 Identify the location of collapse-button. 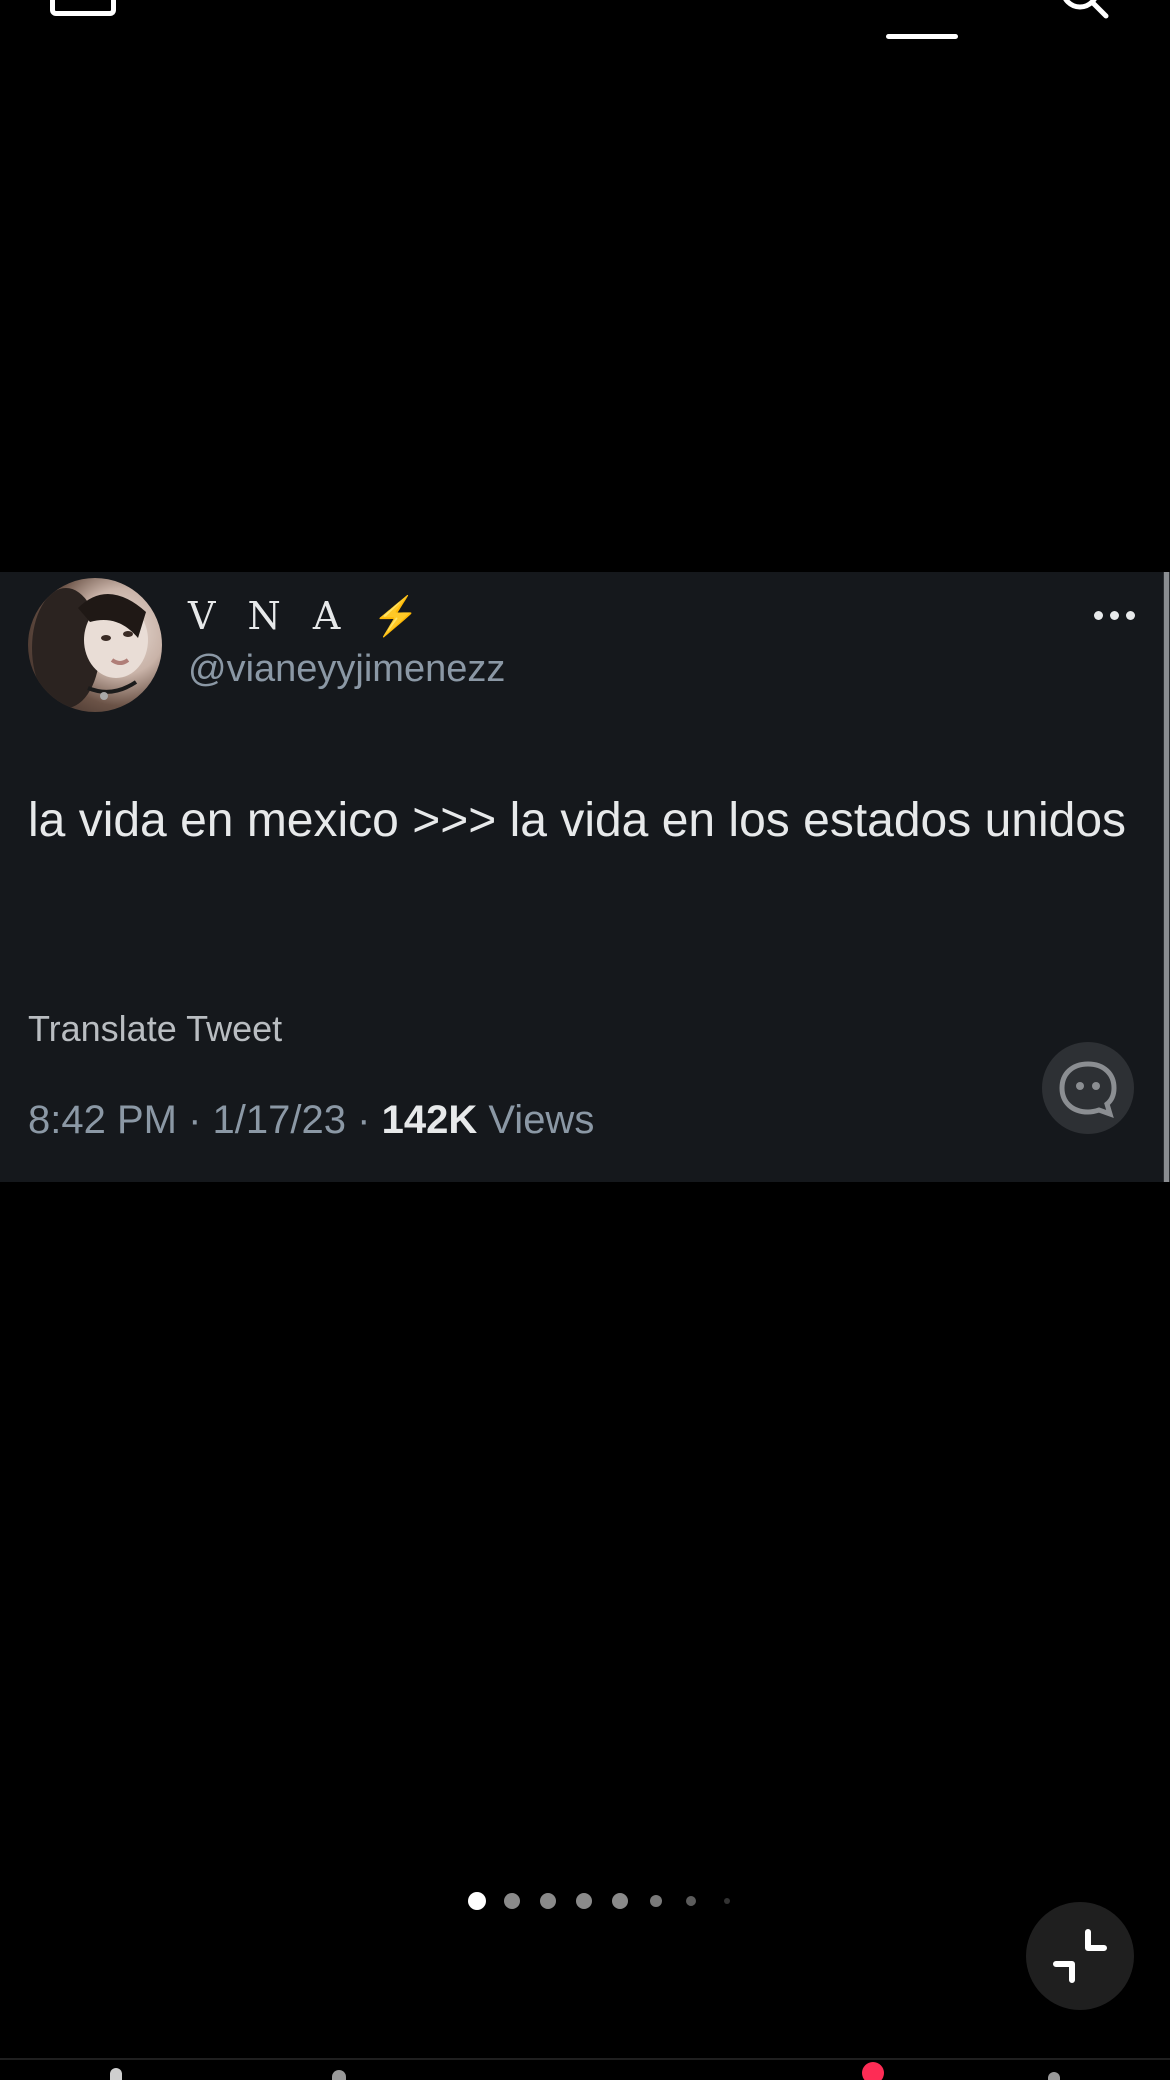
(1080, 1956).